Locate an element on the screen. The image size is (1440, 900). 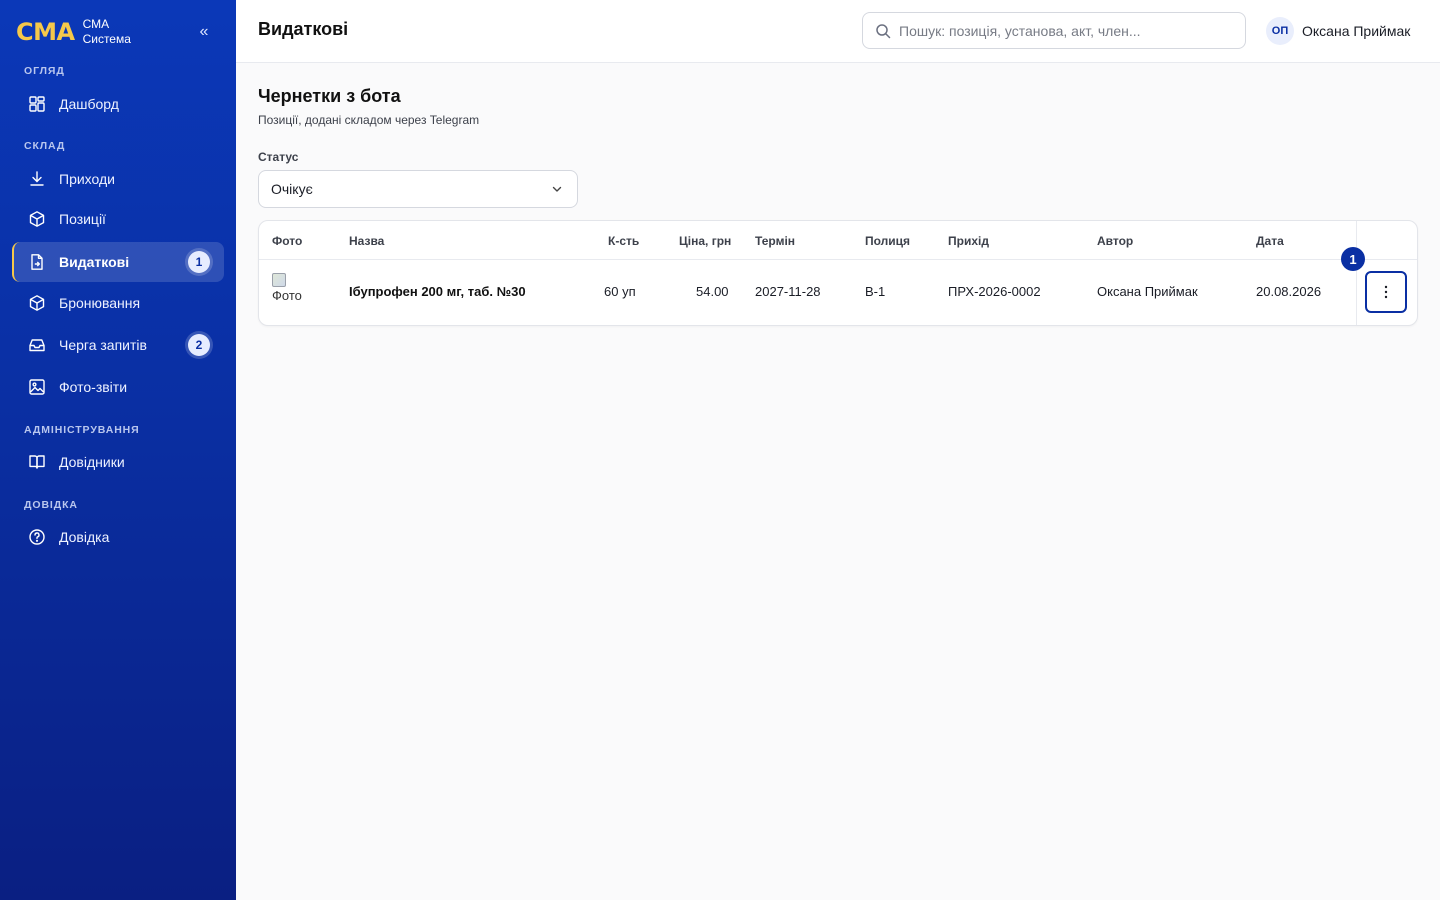
sidebar-item-label: Бронювання is located at coordinates (100, 303).